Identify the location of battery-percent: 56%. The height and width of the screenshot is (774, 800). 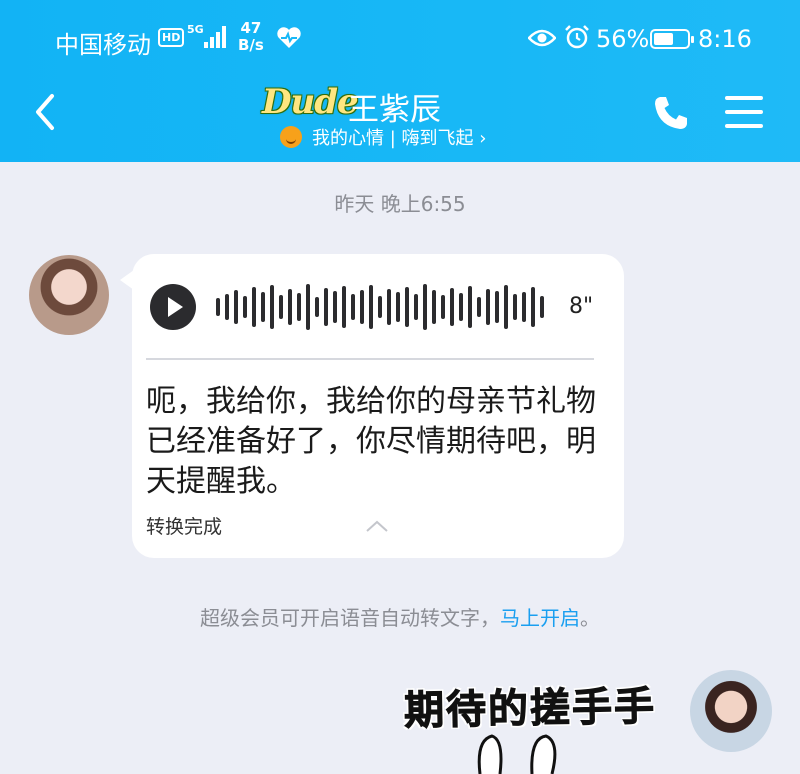
(623, 39).